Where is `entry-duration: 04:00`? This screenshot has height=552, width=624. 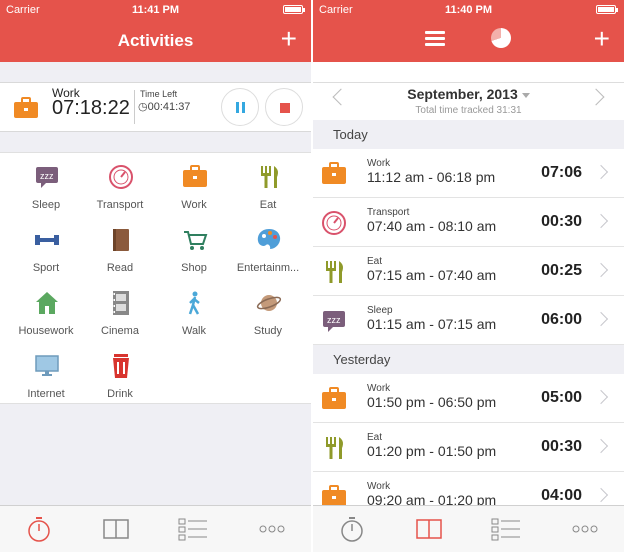
entry-duration: 04:00 is located at coordinates (561, 495).